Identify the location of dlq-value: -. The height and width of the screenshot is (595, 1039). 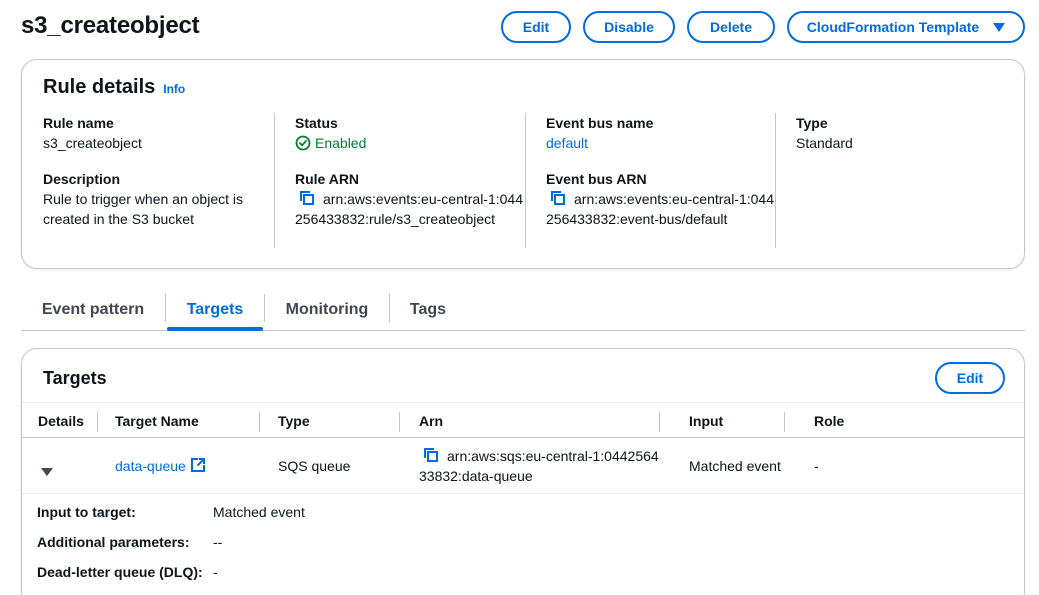
(215, 572).